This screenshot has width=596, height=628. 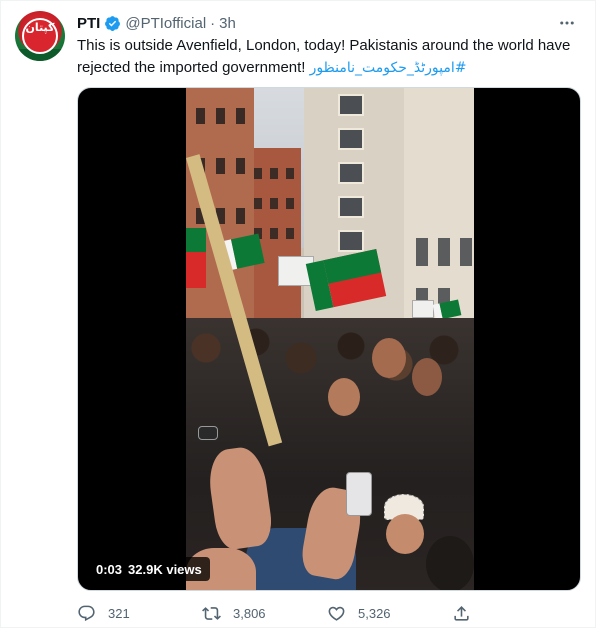 I want to click on raised-hand, so click(x=240, y=498).